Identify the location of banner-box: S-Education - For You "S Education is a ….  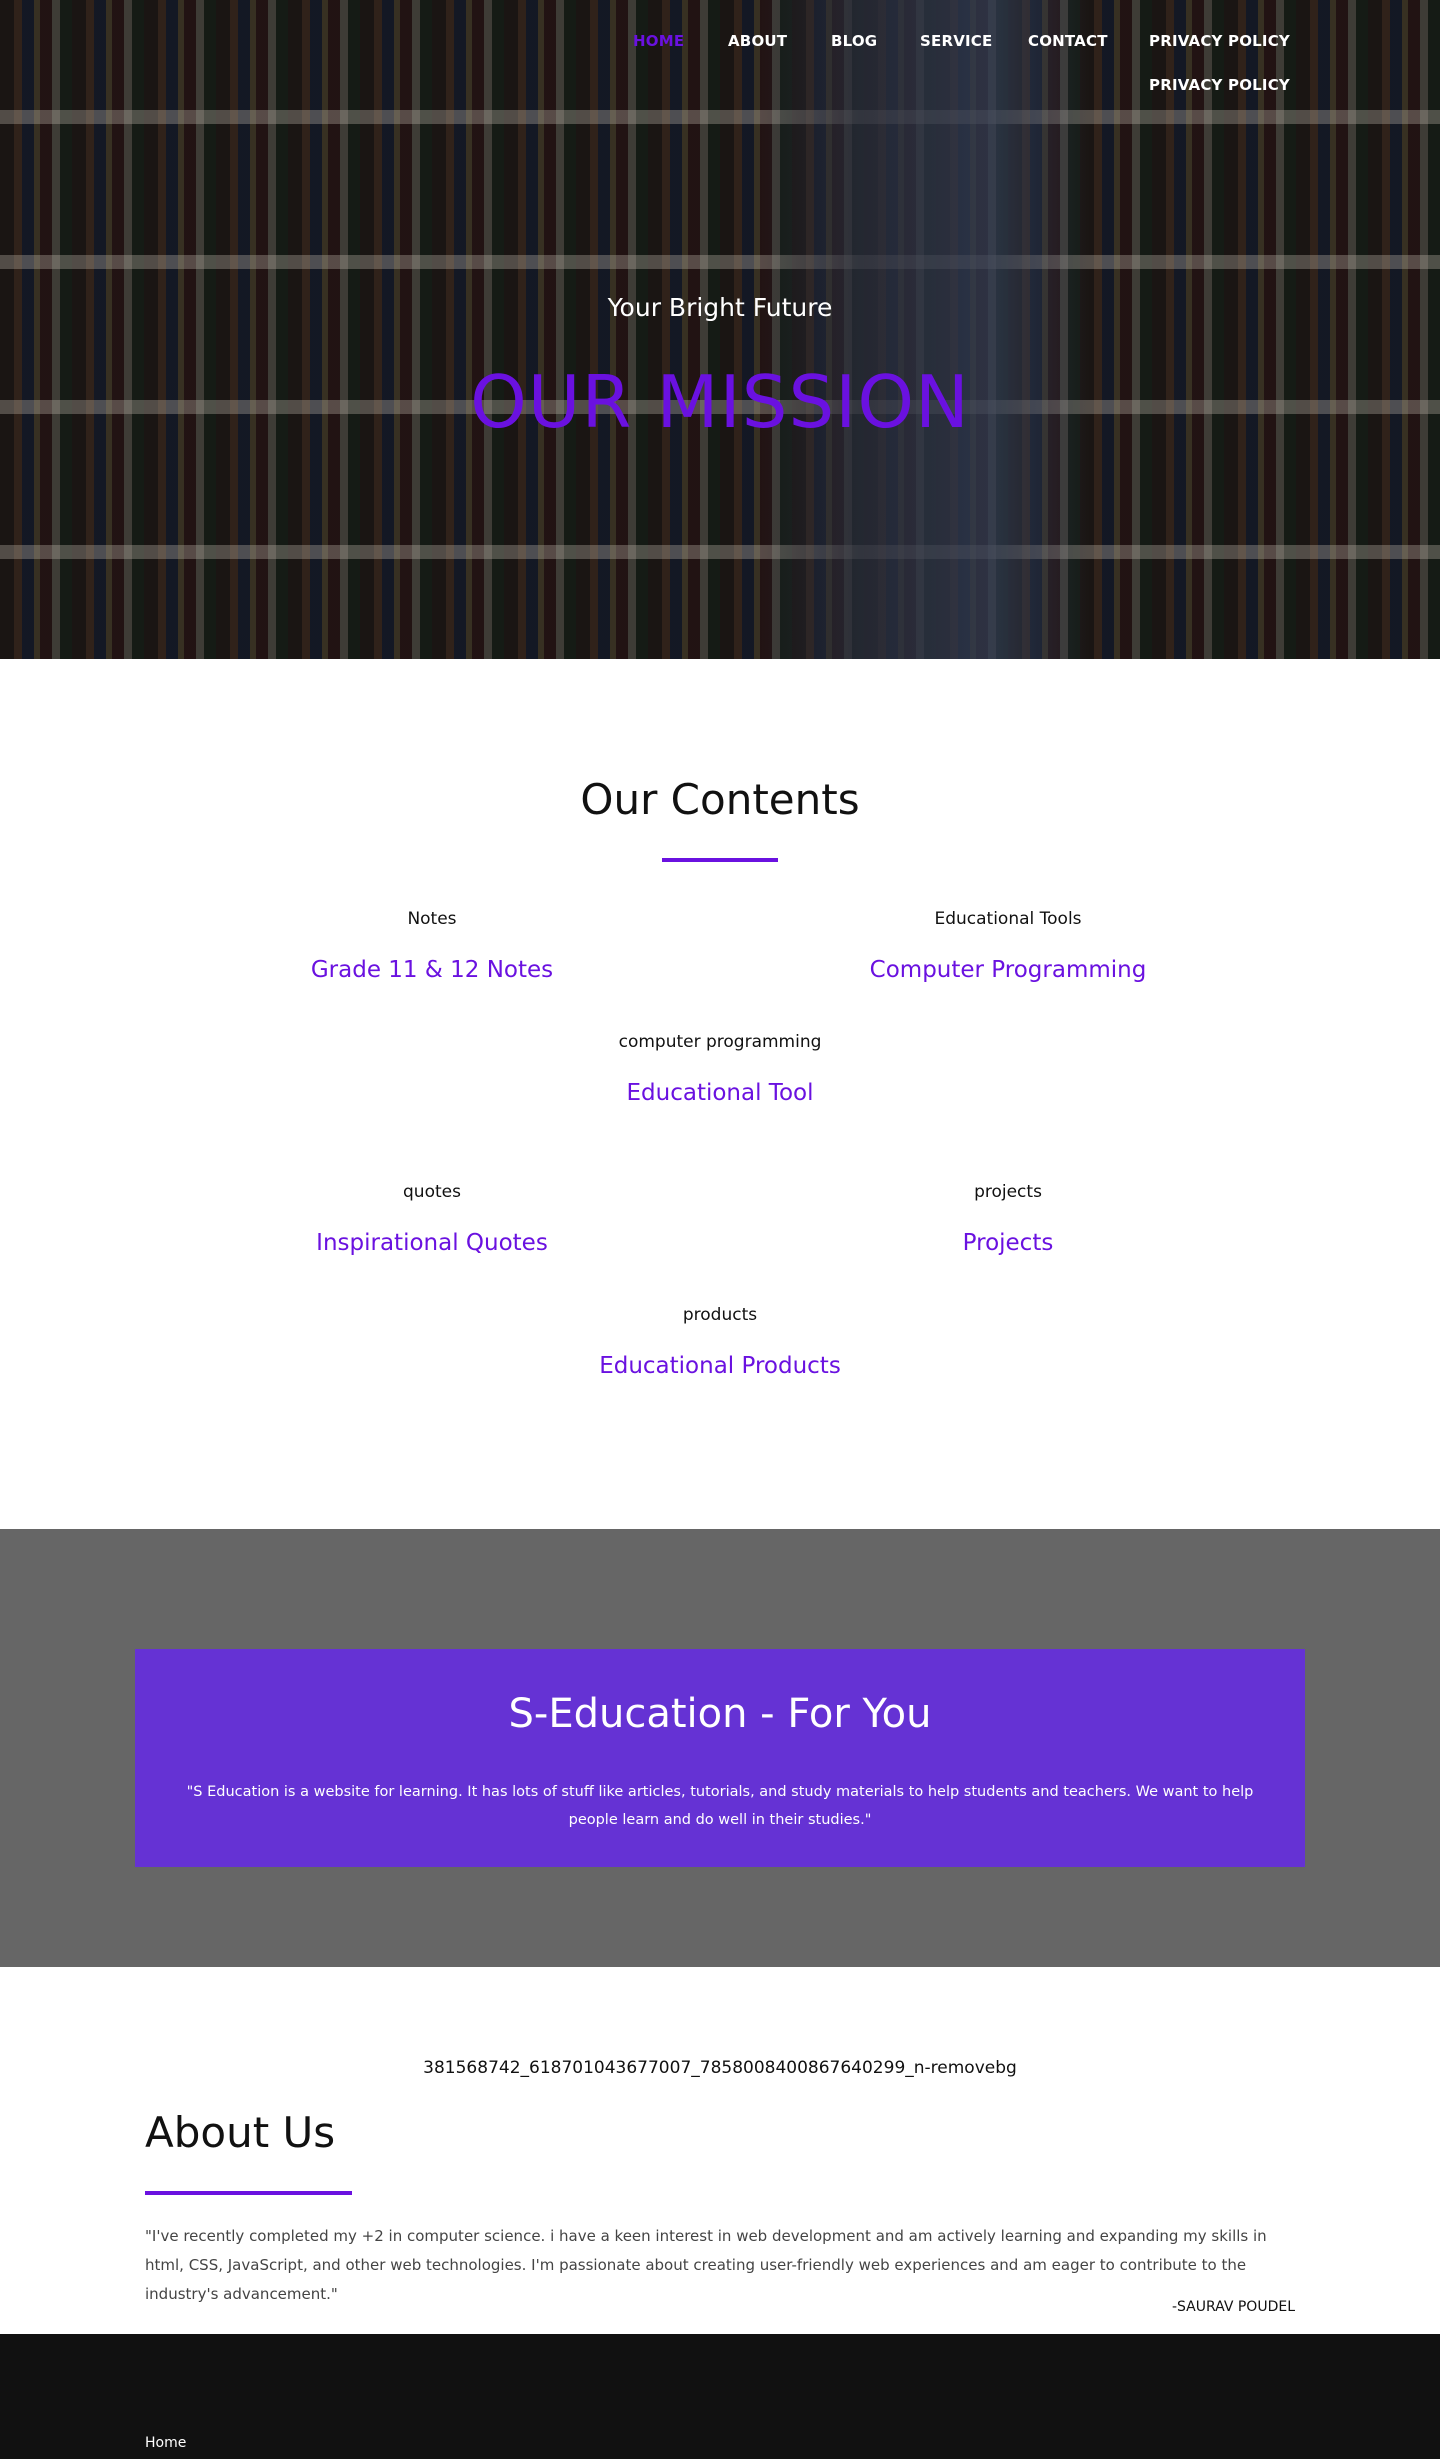
(720, 1758).